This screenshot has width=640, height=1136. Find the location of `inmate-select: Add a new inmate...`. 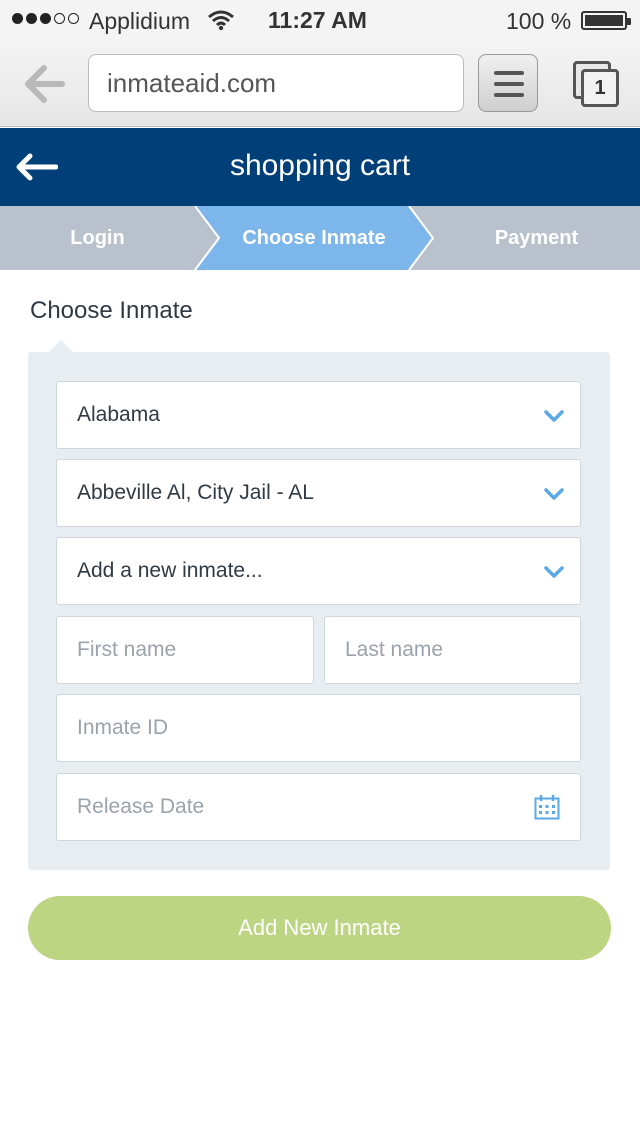

inmate-select: Add a new inmate... is located at coordinates (318, 571).